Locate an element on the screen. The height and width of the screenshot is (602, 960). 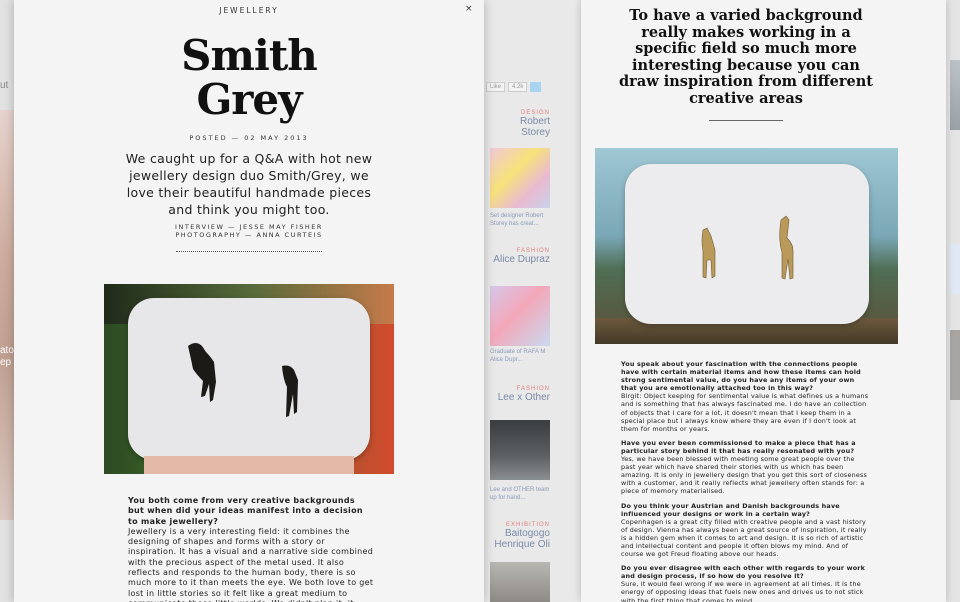
horse-earrings-image is located at coordinates (243, 380).